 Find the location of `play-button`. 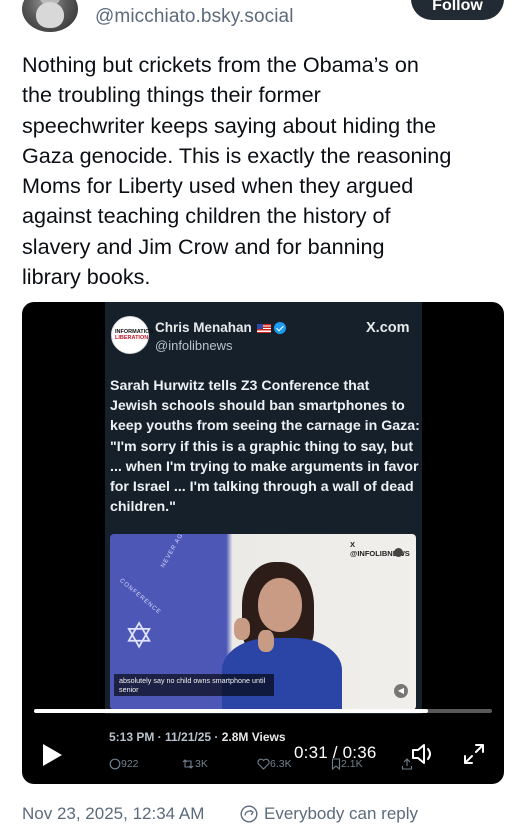

play-button is located at coordinates (53, 755).